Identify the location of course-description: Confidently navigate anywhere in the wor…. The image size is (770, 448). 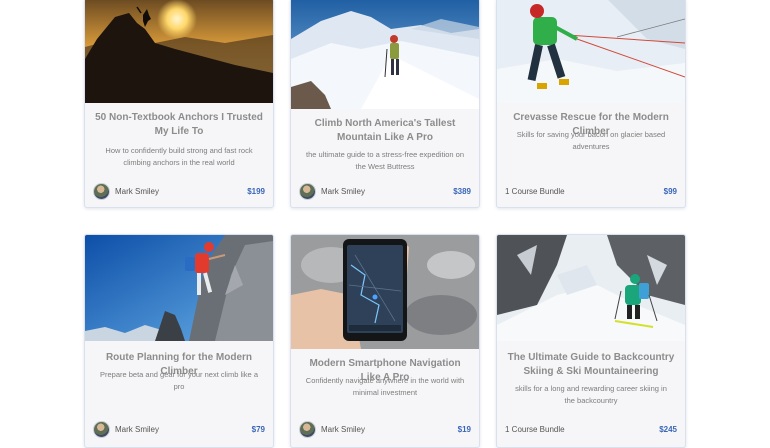
(385, 386).